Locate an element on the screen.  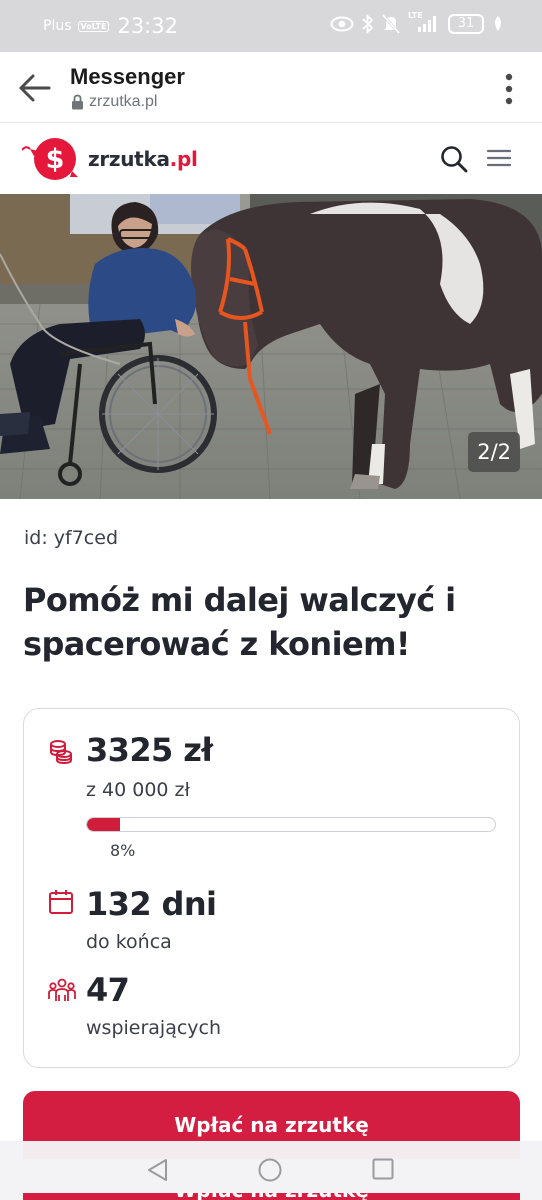
supporters-label: wspierających is located at coordinates (154, 1028).